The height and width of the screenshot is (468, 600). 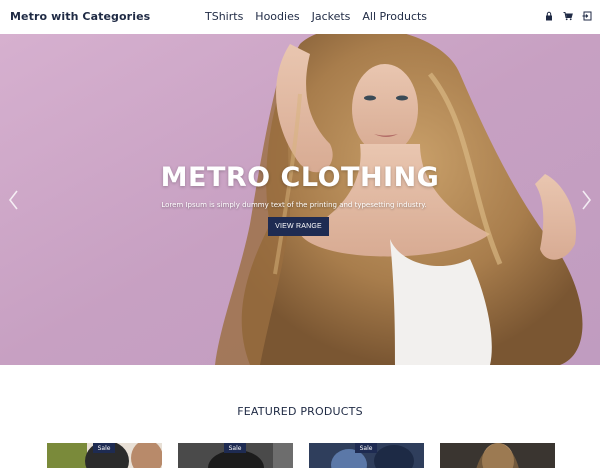 I want to click on login-icon, so click(x=587, y=16).